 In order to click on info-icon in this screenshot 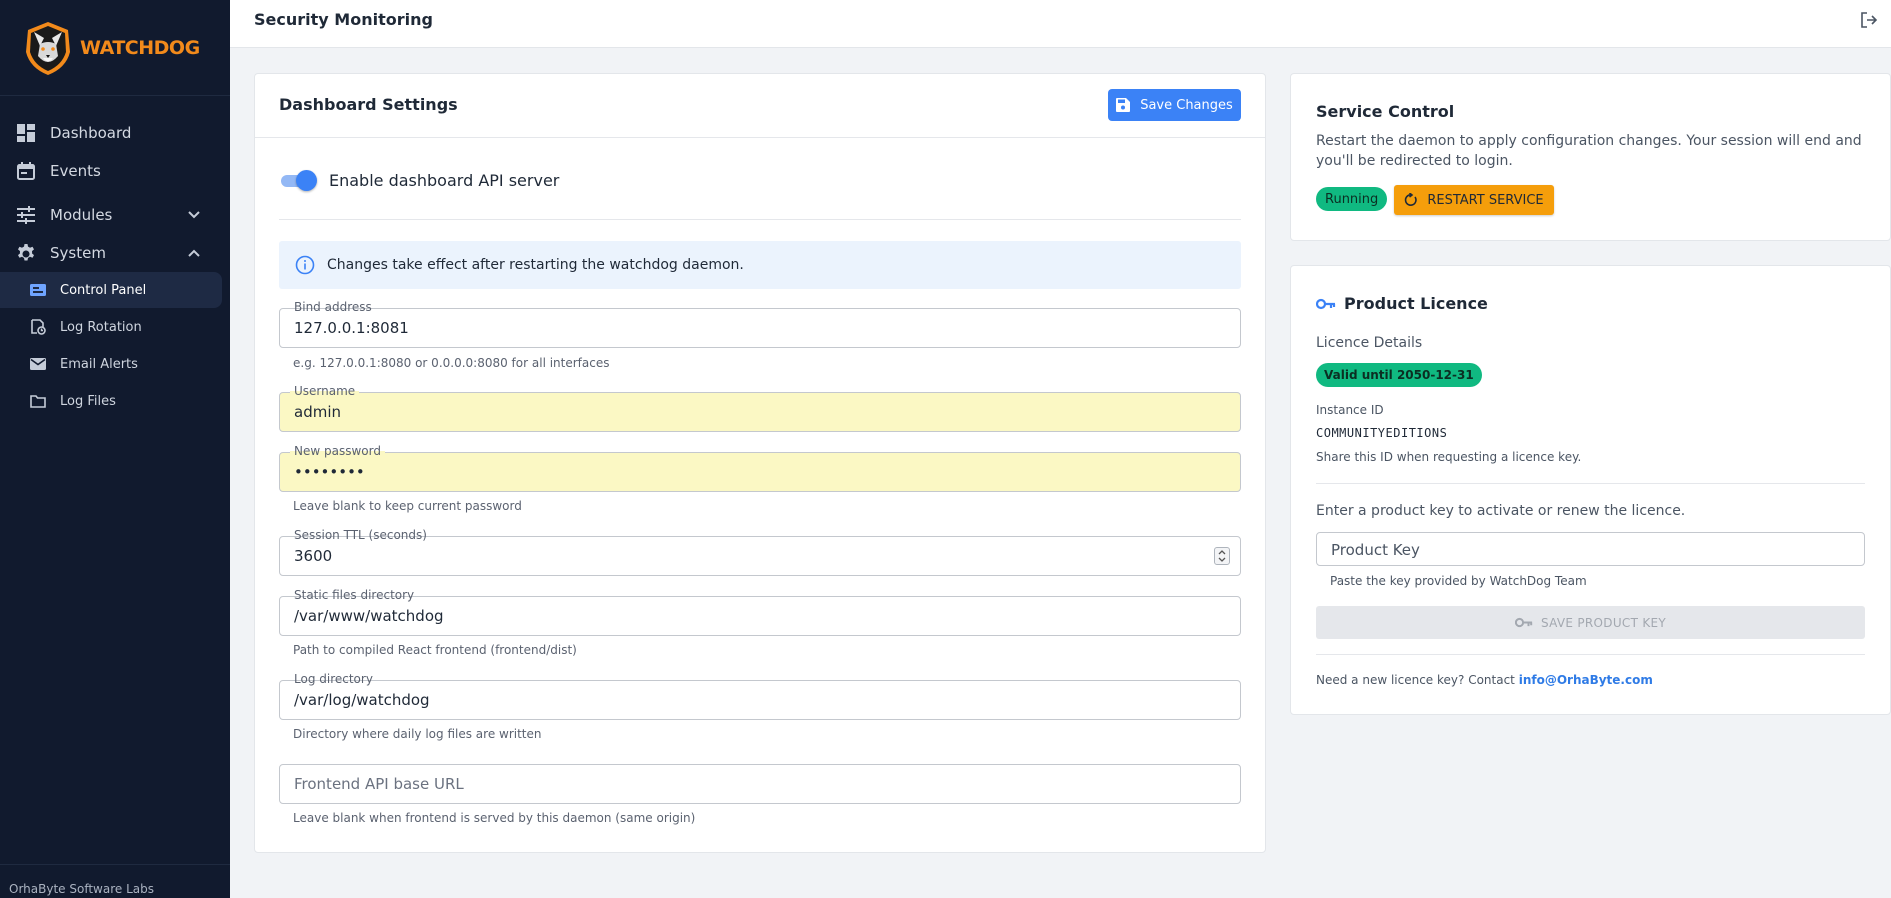, I will do `click(305, 265)`.